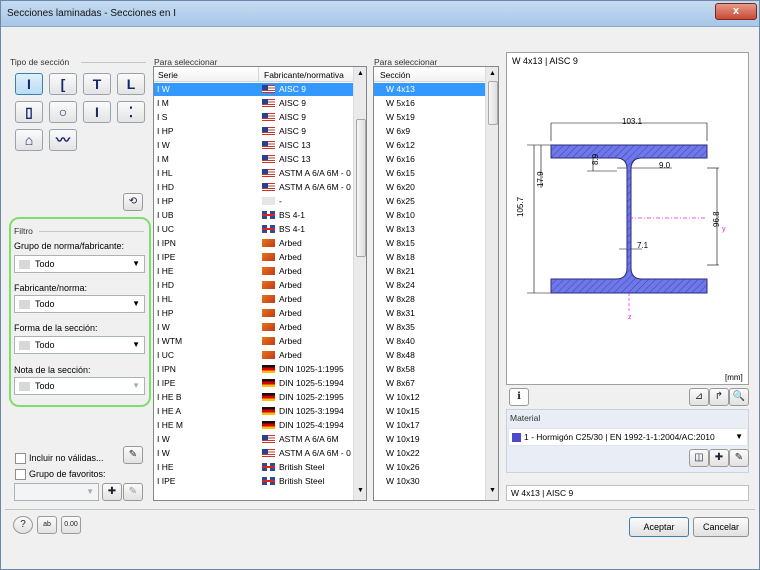 The image size is (760, 570). Describe the element at coordinates (429, 355) in the screenshot. I see `list-item: W 8x48` at that location.